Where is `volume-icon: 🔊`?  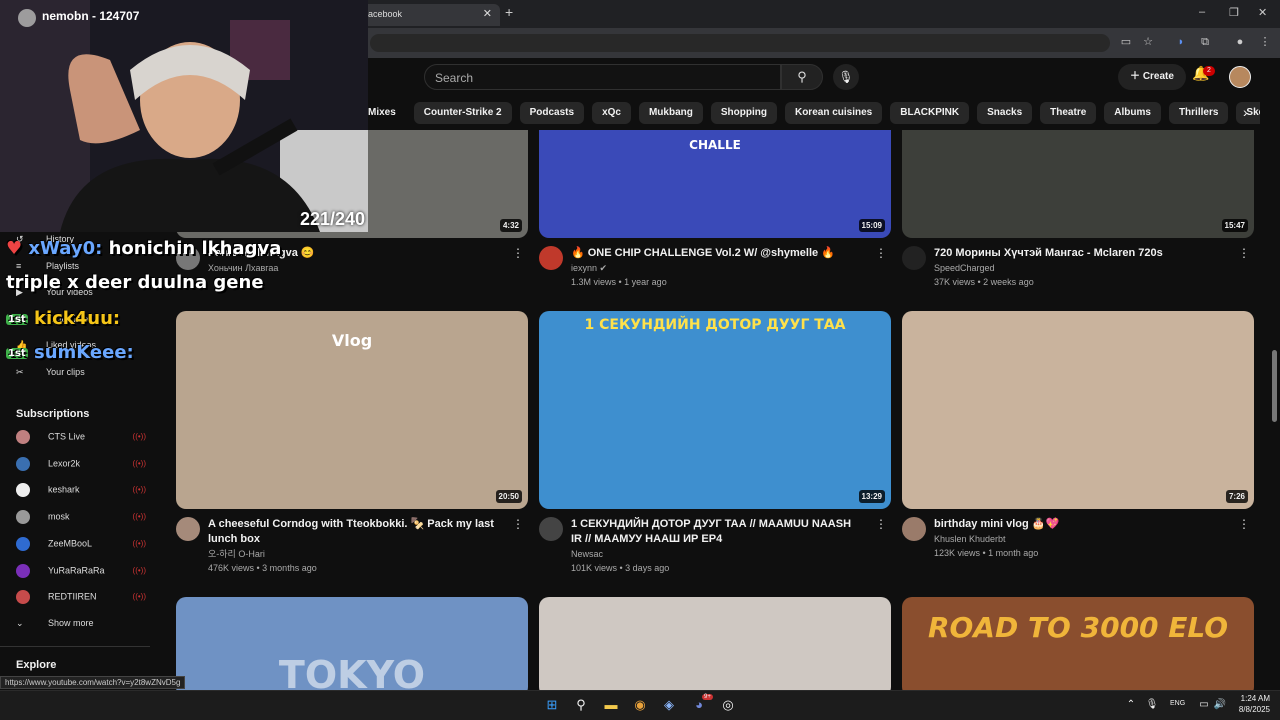
volume-icon: 🔊 is located at coordinates (1220, 705).